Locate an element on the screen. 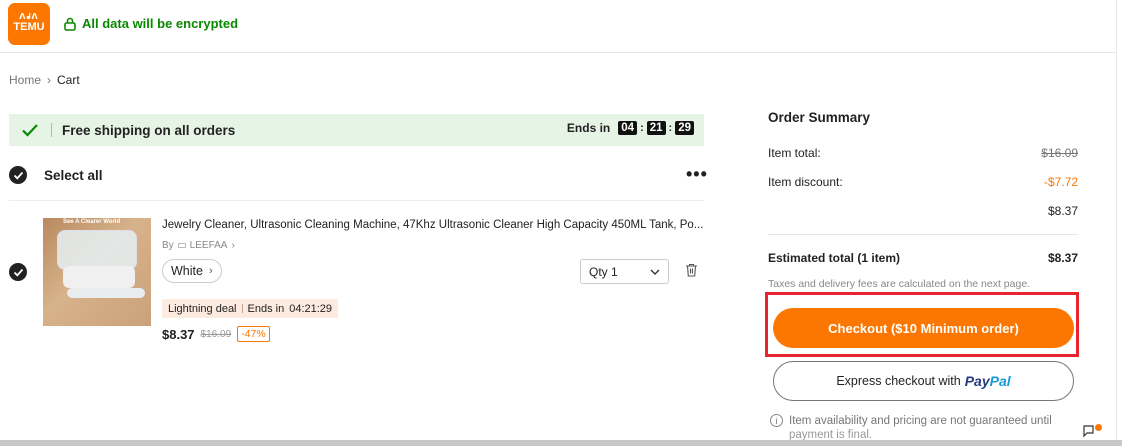  variant-selector: White › is located at coordinates (192, 271).